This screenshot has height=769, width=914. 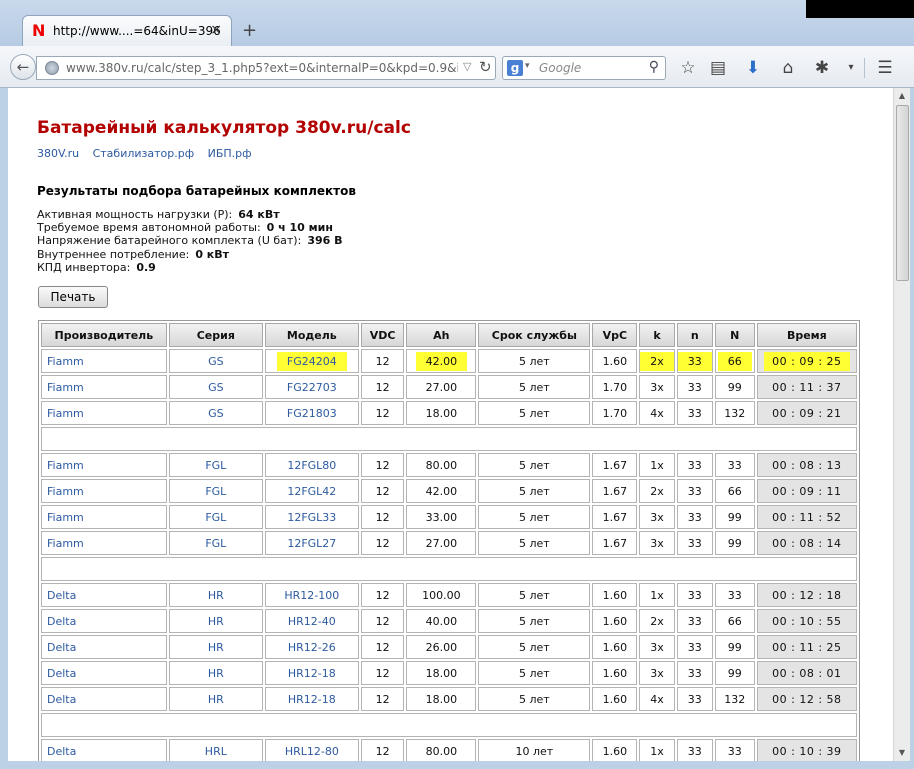 I want to click on model-cell: 12FGL33, so click(x=311, y=517).